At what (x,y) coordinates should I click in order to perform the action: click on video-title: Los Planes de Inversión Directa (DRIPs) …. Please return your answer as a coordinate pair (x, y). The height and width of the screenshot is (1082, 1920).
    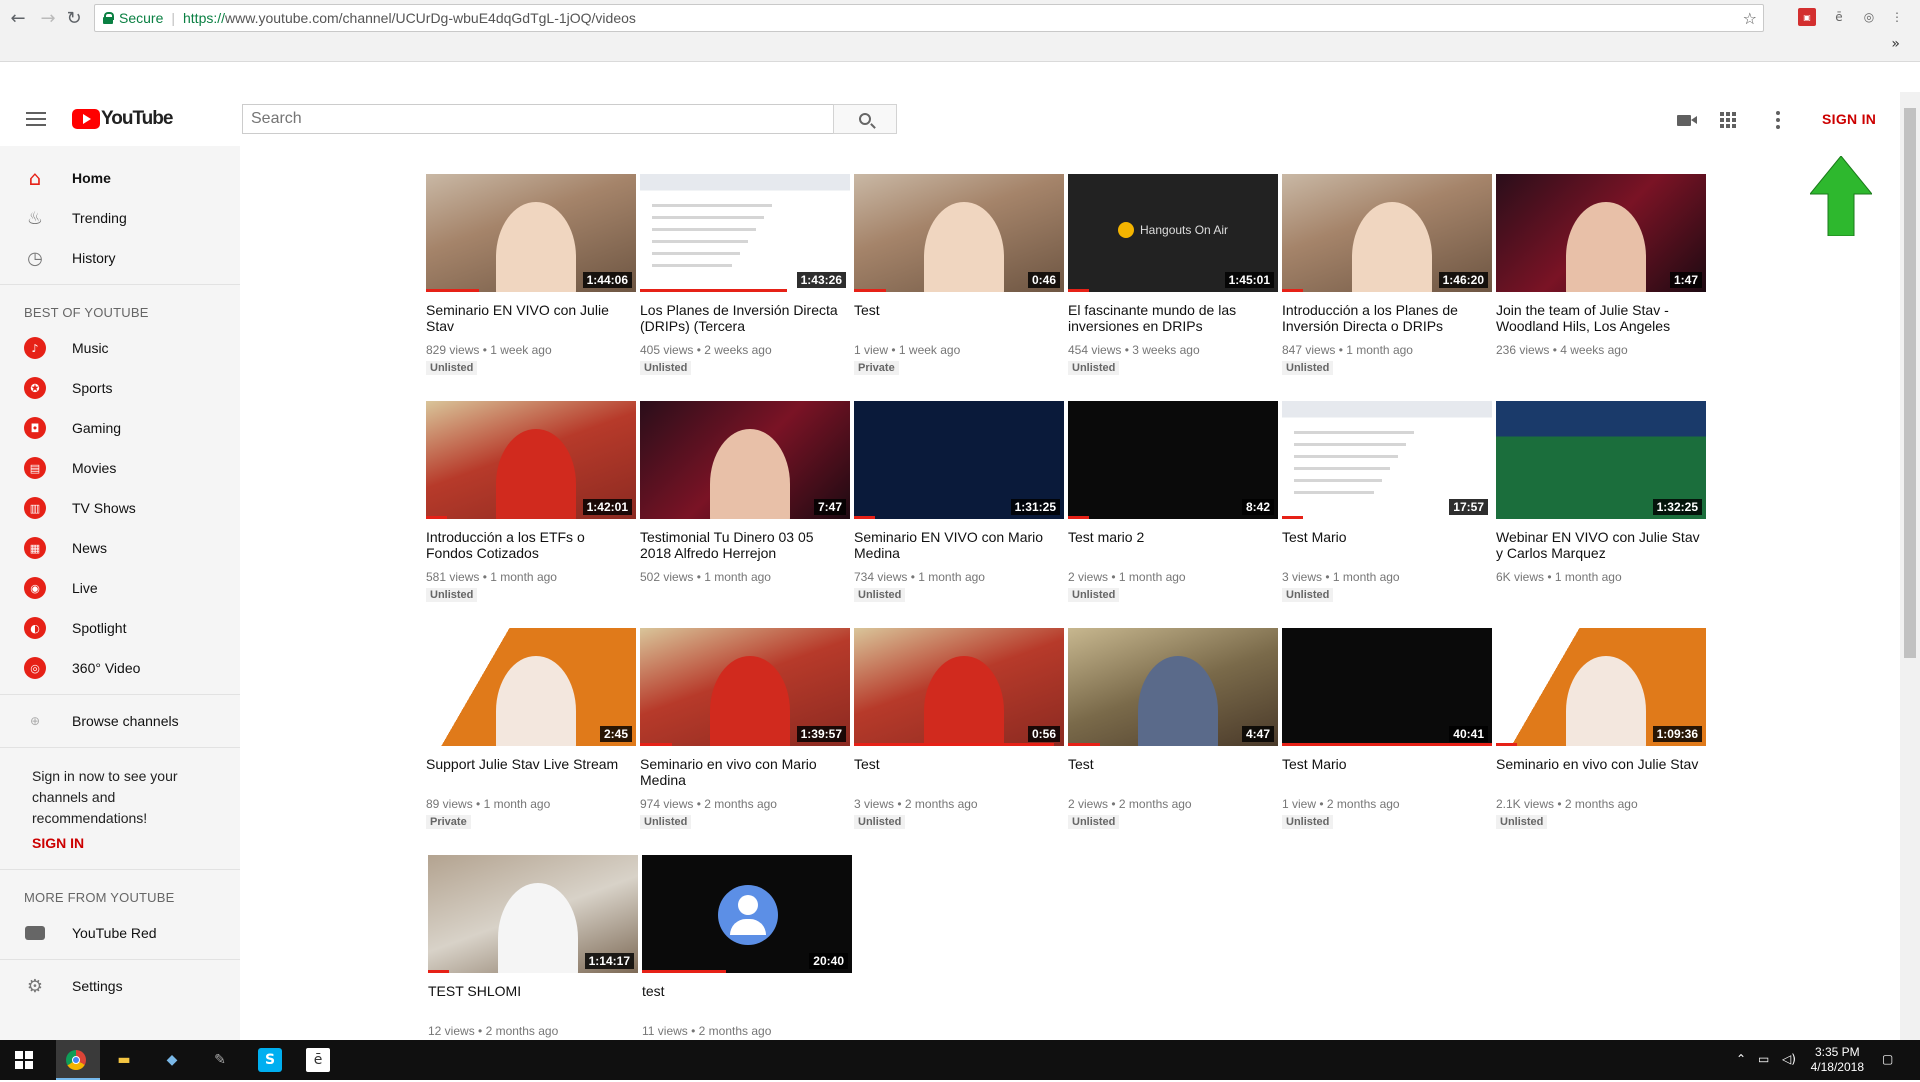
    Looking at the image, I should click on (742, 318).